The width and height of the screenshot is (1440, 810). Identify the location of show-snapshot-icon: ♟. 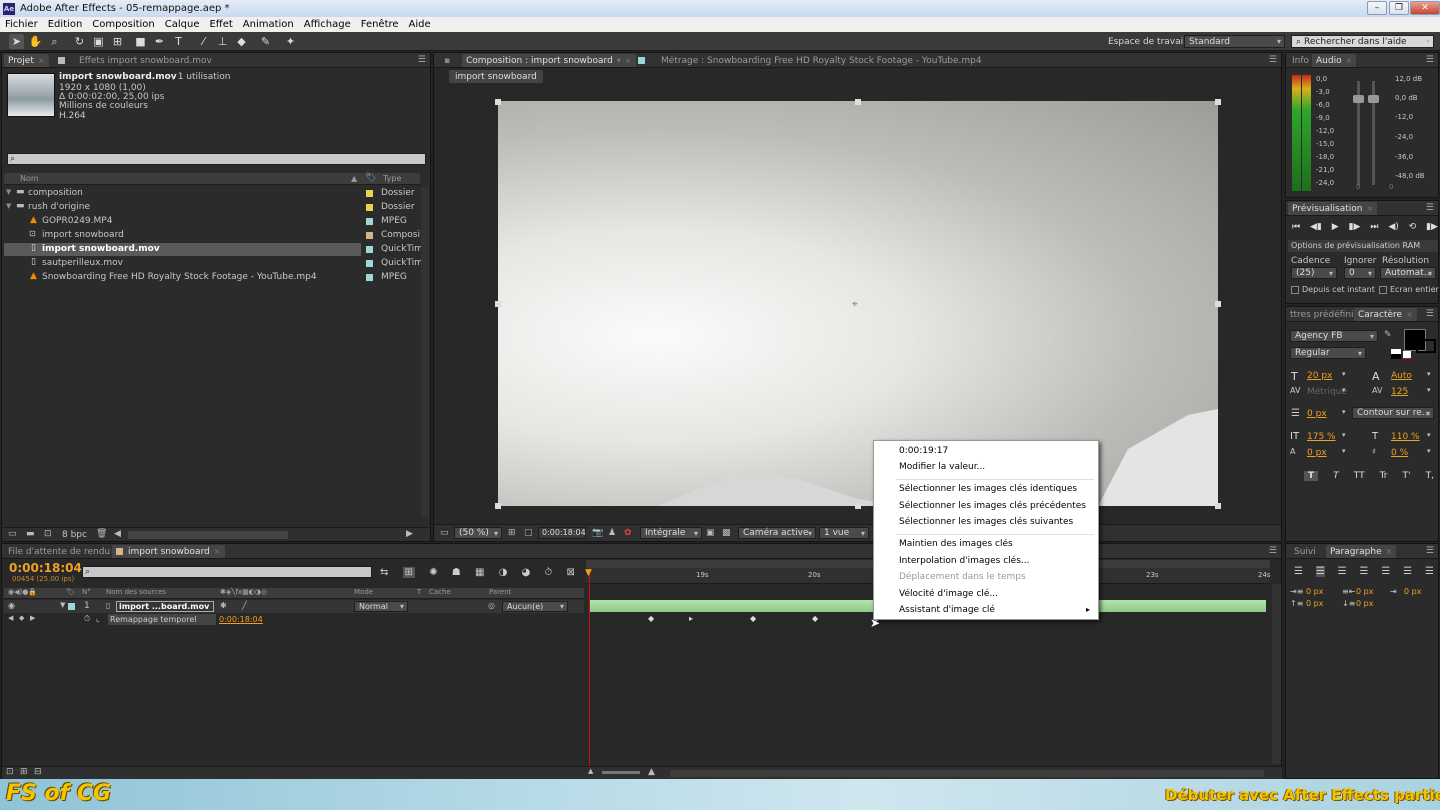
(612, 533).